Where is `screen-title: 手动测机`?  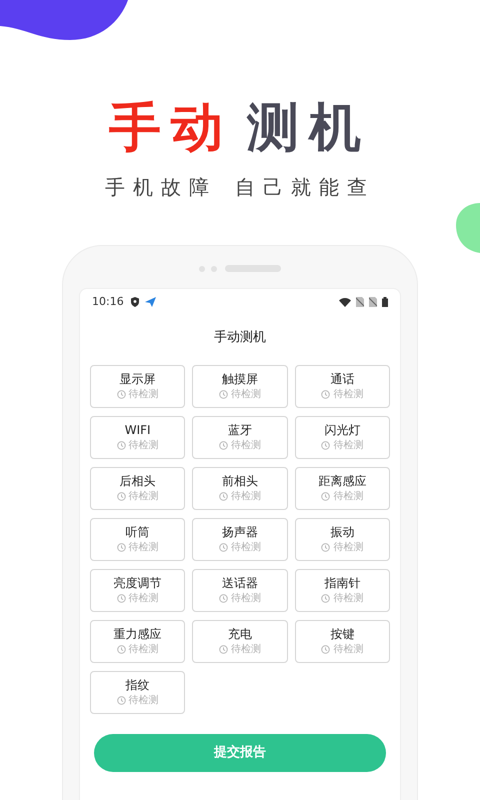
screen-title: 手动测机 is located at coordinates (240, 338).